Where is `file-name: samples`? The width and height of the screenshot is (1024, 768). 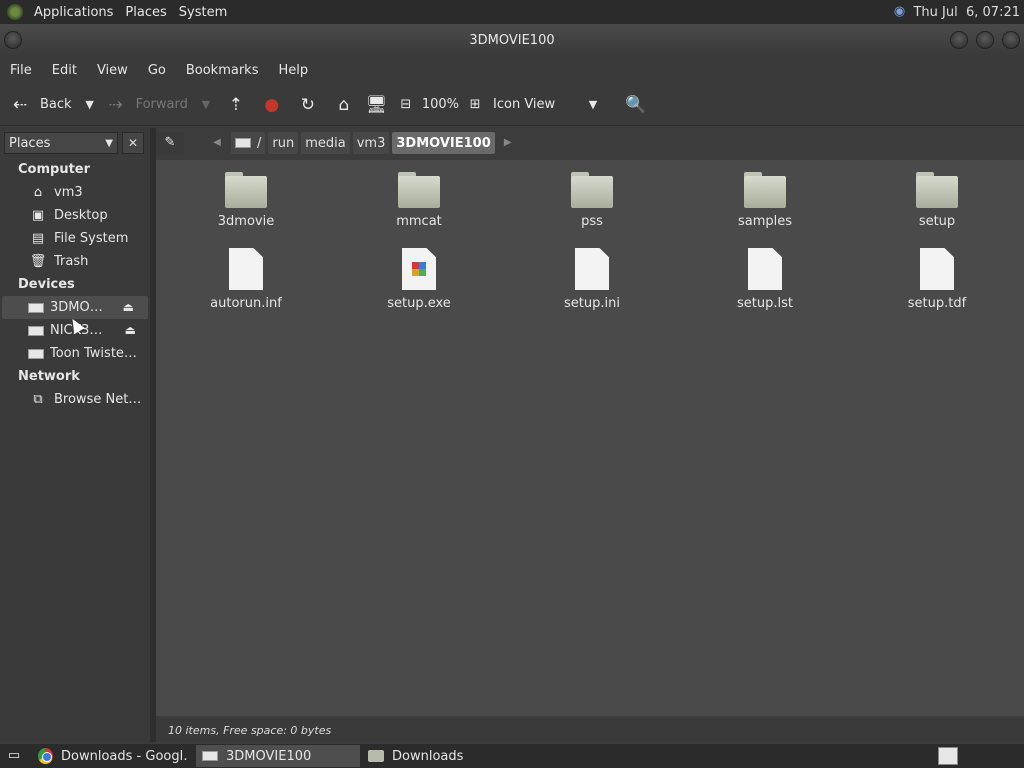 file-name: samples is located at coordinates (765, 221).